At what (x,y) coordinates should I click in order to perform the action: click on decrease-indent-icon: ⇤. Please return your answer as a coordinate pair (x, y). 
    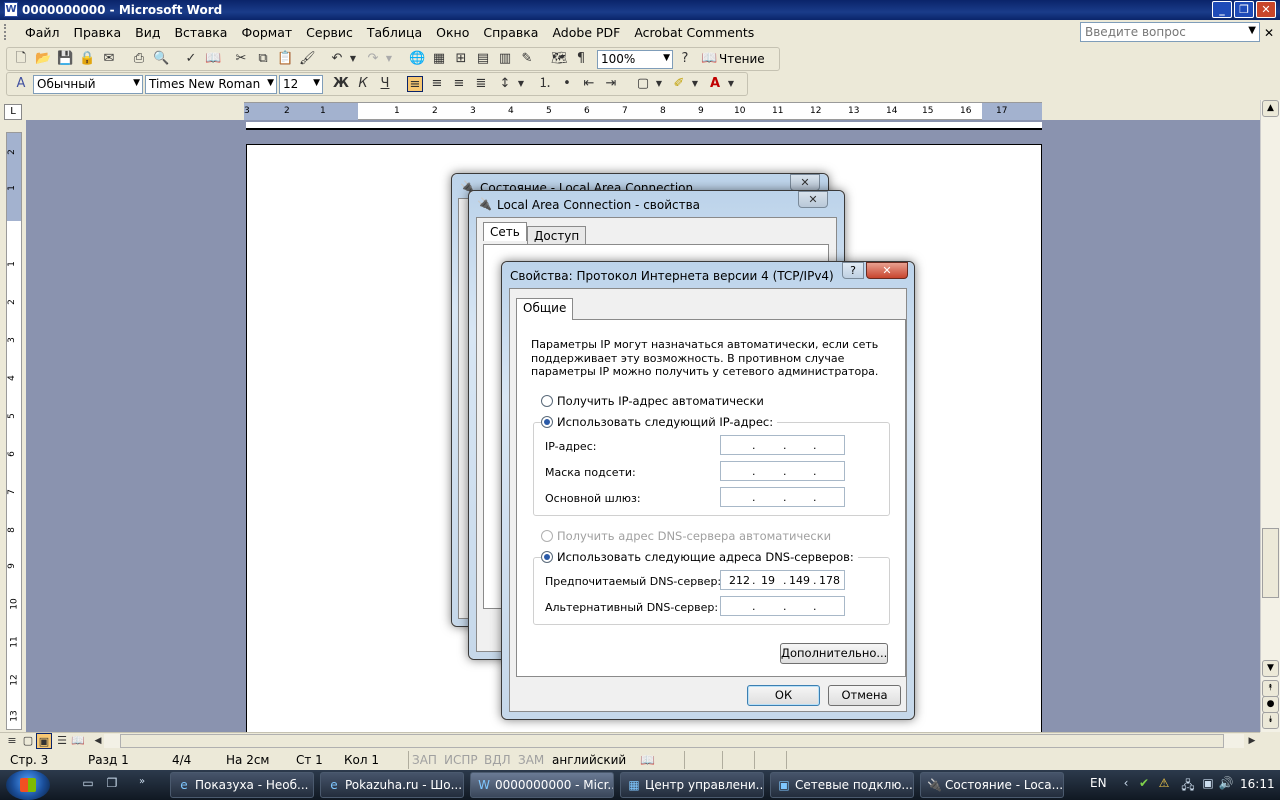
    Looking at the image, I should click on (589, 84).